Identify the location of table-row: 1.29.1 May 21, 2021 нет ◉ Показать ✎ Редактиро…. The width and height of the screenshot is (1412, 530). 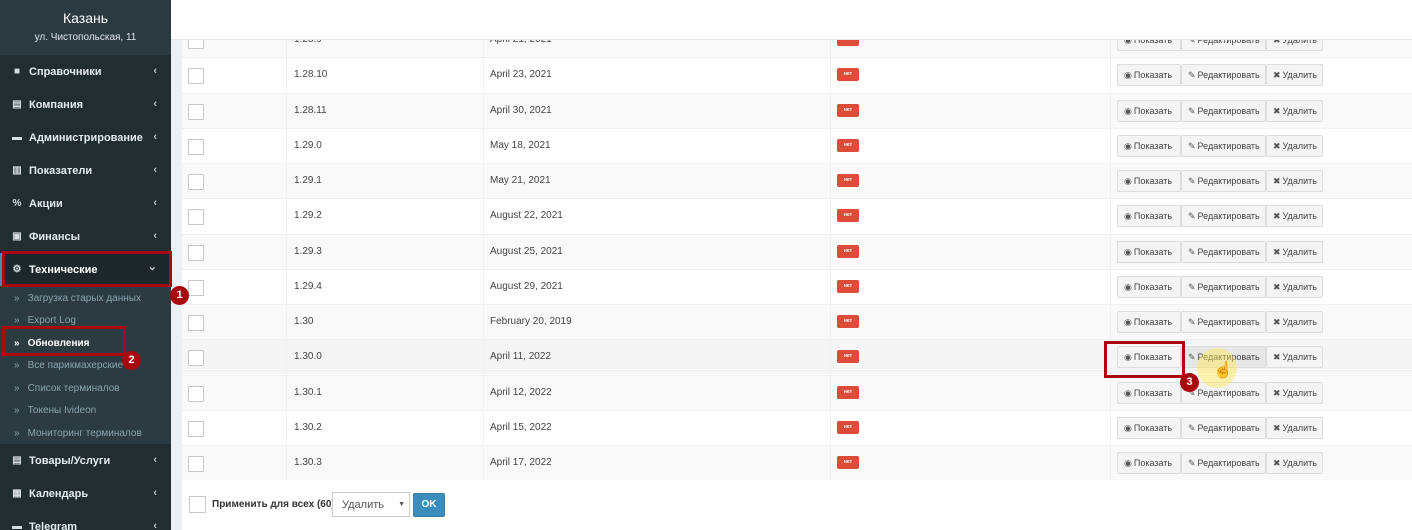
(797, 180).